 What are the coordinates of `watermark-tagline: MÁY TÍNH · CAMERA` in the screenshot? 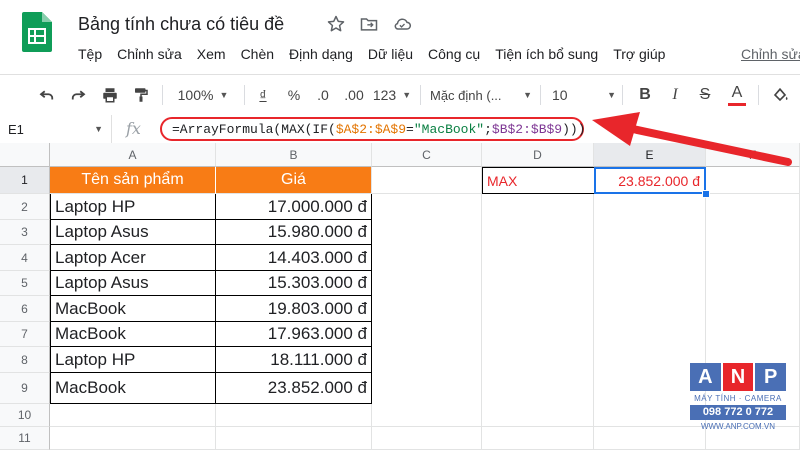 It's located at (738, 398).